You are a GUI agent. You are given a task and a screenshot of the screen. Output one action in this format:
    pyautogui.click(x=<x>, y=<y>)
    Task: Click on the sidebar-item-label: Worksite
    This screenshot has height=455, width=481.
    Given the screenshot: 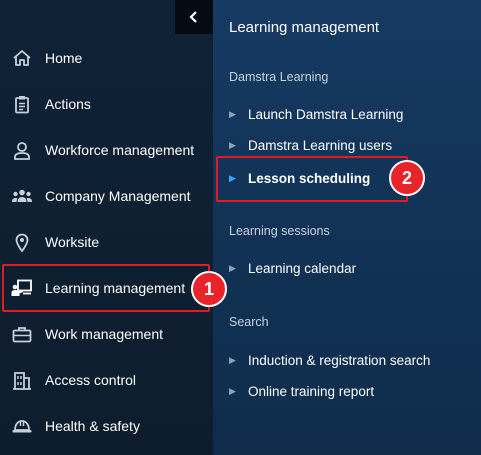 What is the action you would take?
    pyautogui.click(x=72, y=242)
    